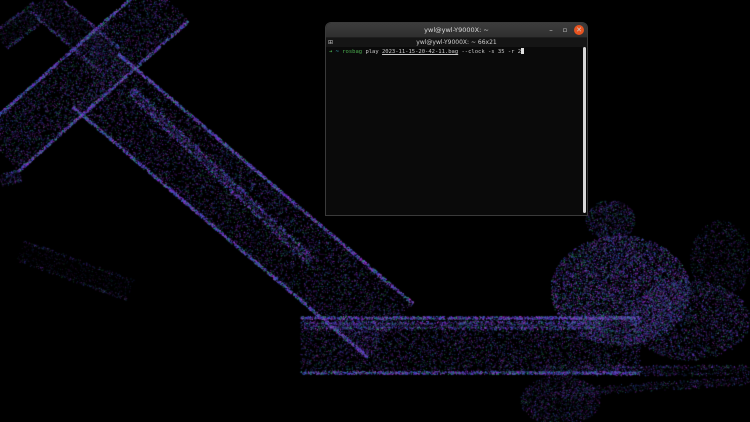  What do you see at coordinates (420, 52) in the screenshot?
I see `command-file-argument: 2023-11-15-20-42-11.bag` at bounding box center [420, 52].